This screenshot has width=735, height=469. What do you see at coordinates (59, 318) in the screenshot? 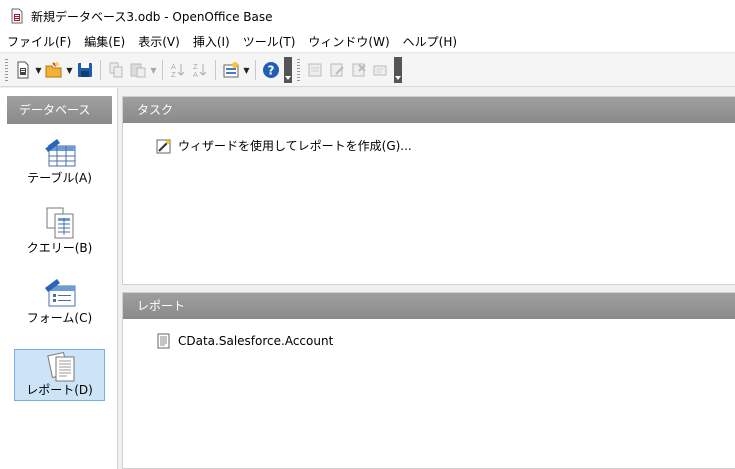
I see `sidebar-item-label: フォーム(C)` at bounding box center [59, 318].